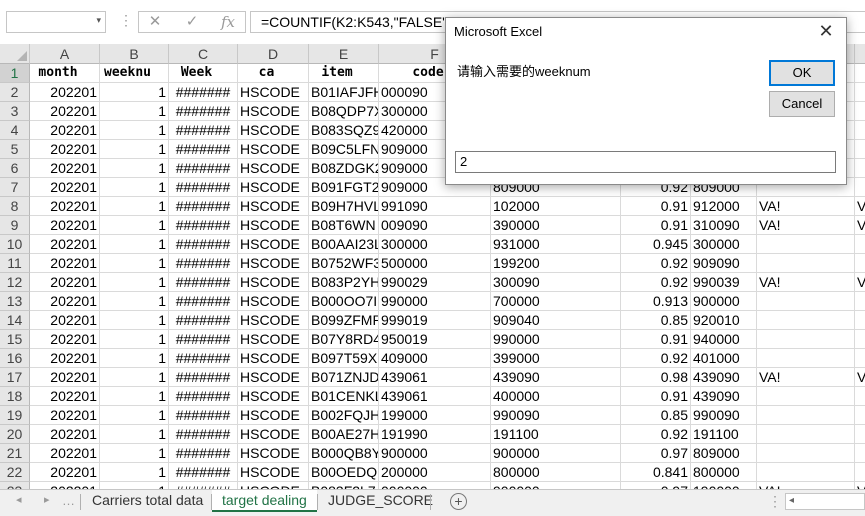  What do you see at coordinates (724, 320) in the screenshot?
I see `grid-cell: 920010` at bounding box center [724, 320].